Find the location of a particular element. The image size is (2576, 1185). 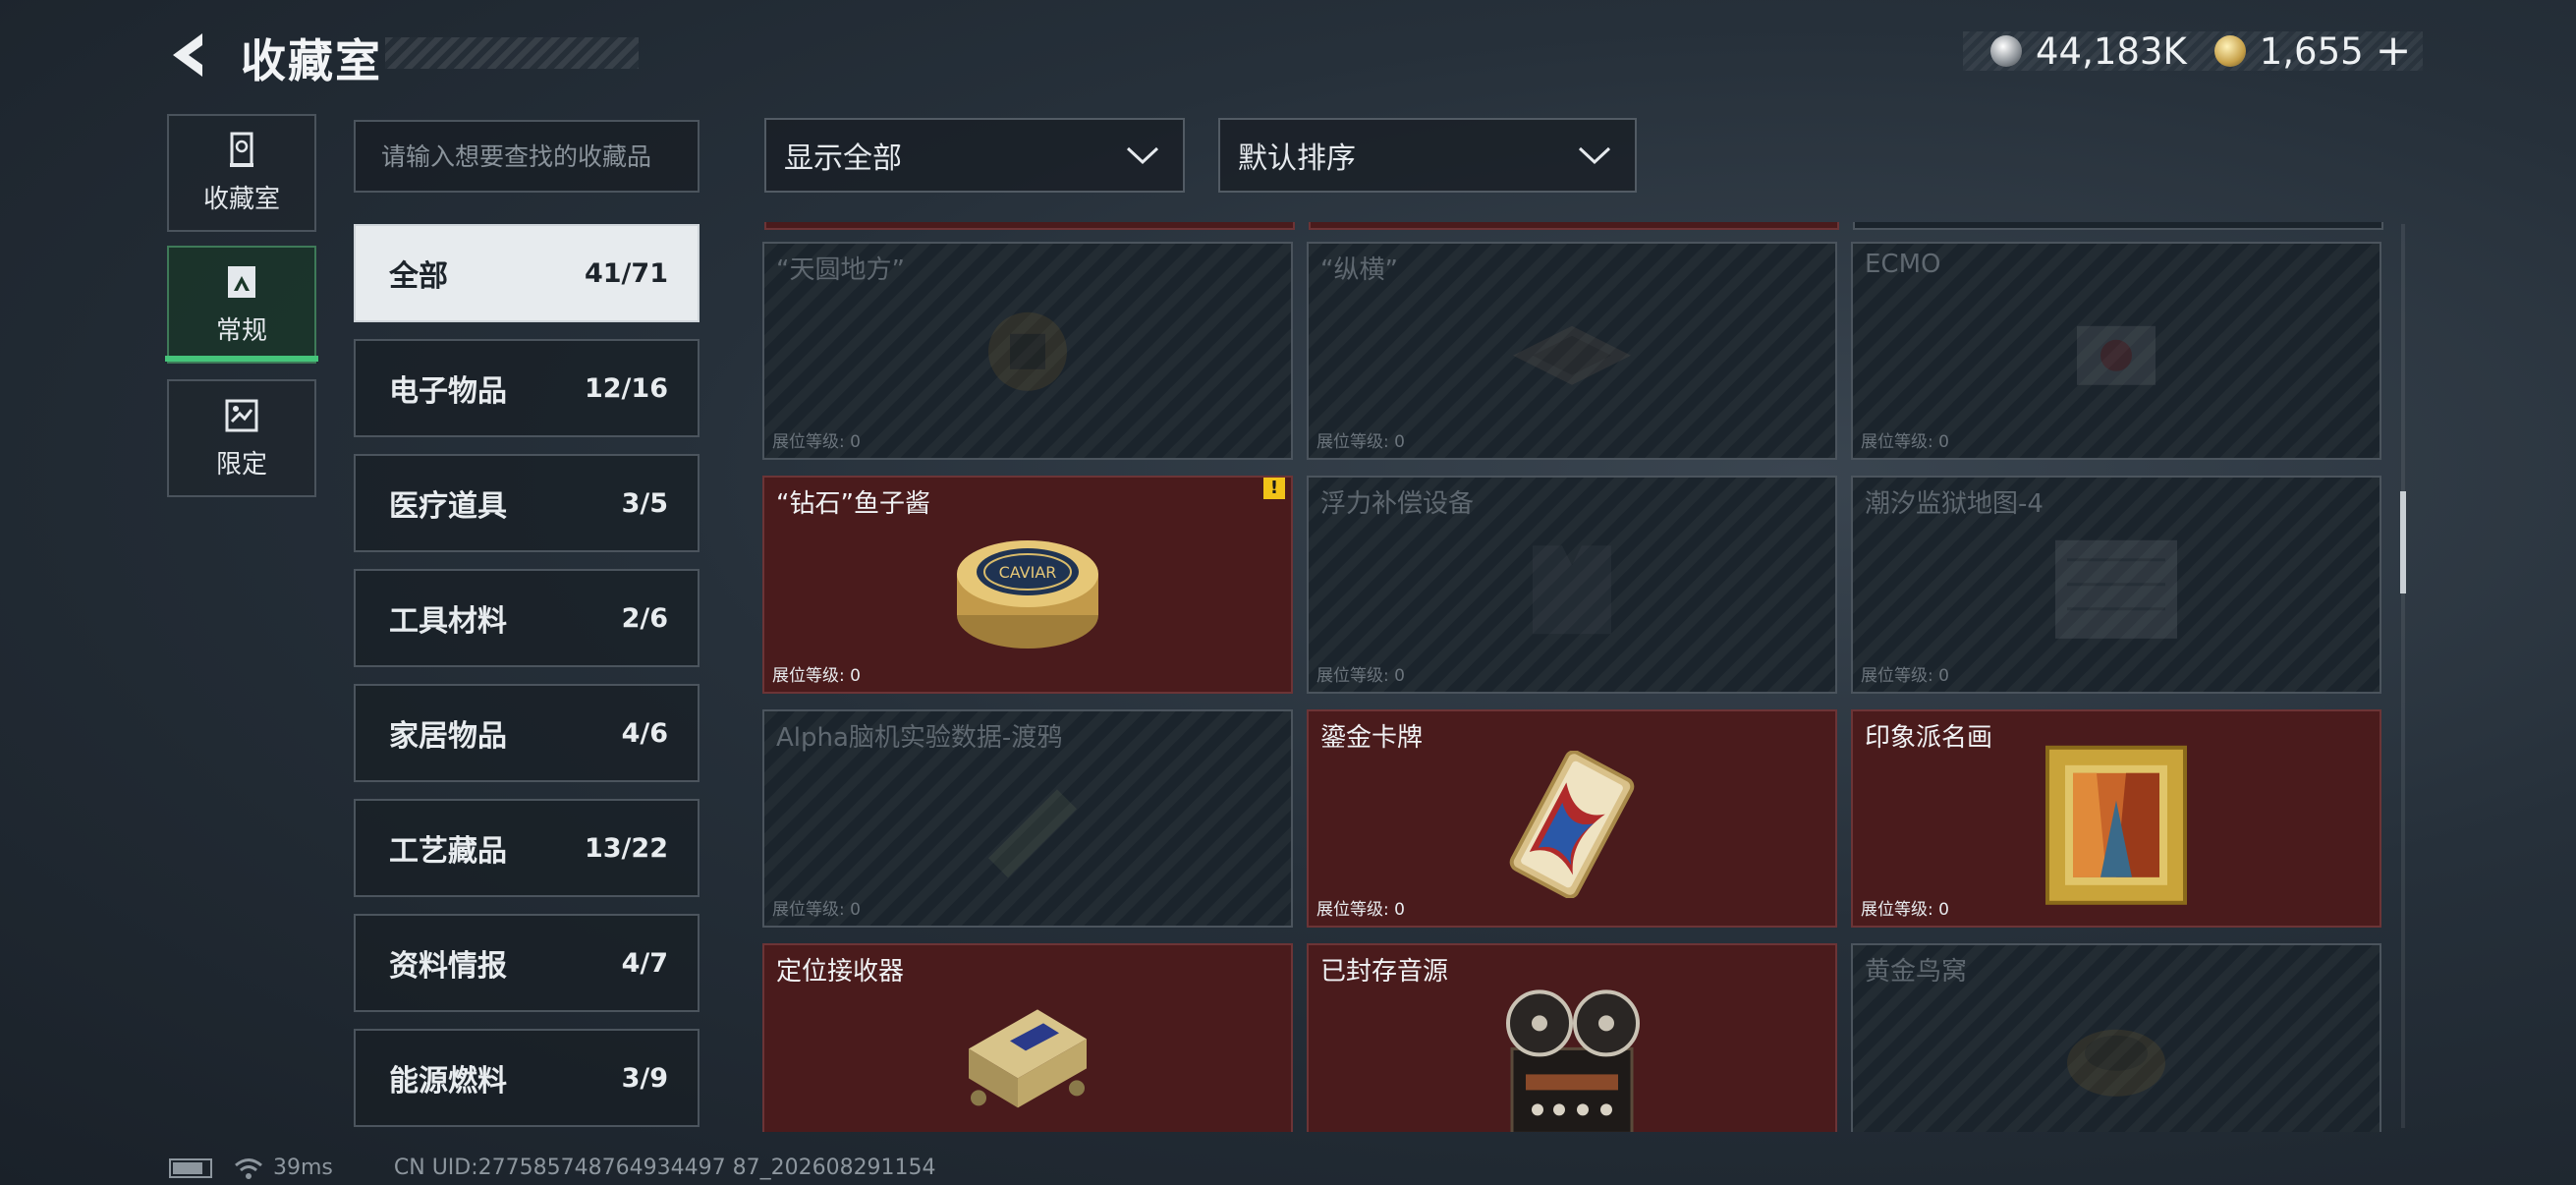

category-count: 2/6 is located at coordinates (644, 618).